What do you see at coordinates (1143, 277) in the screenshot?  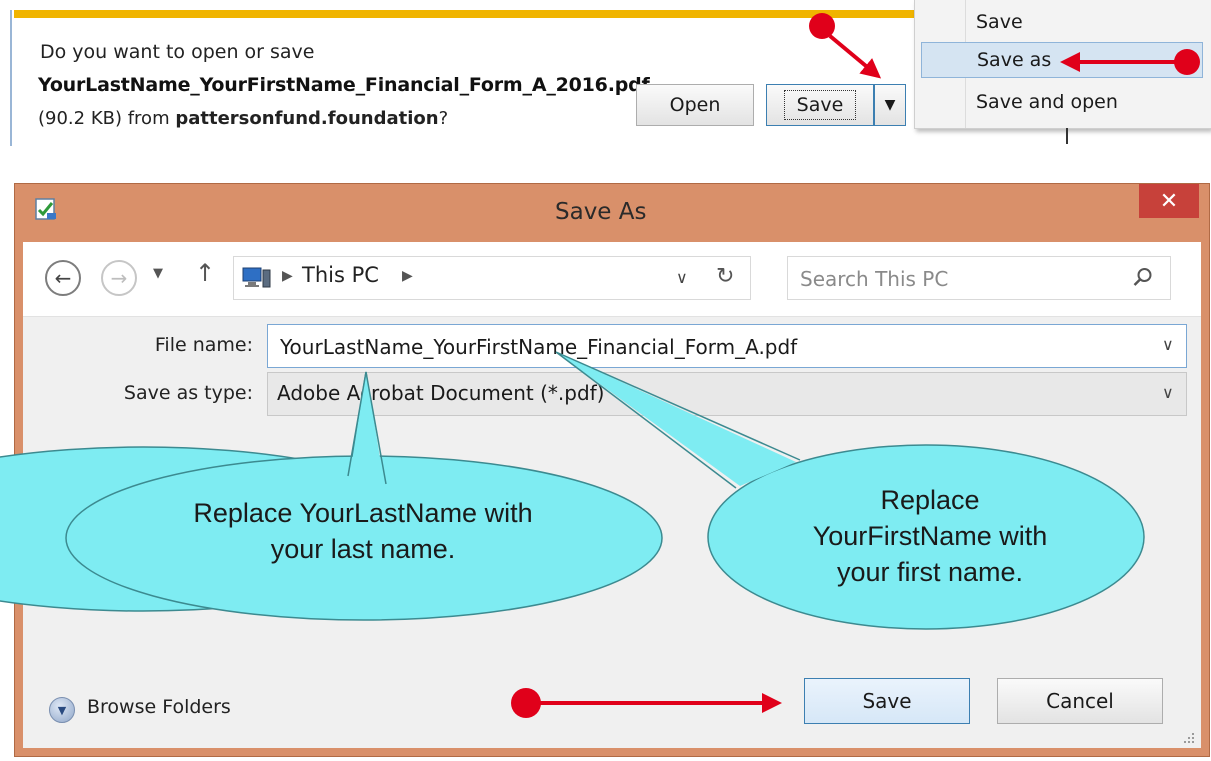 I see `search-icon` at bounding box center [1143, 277].